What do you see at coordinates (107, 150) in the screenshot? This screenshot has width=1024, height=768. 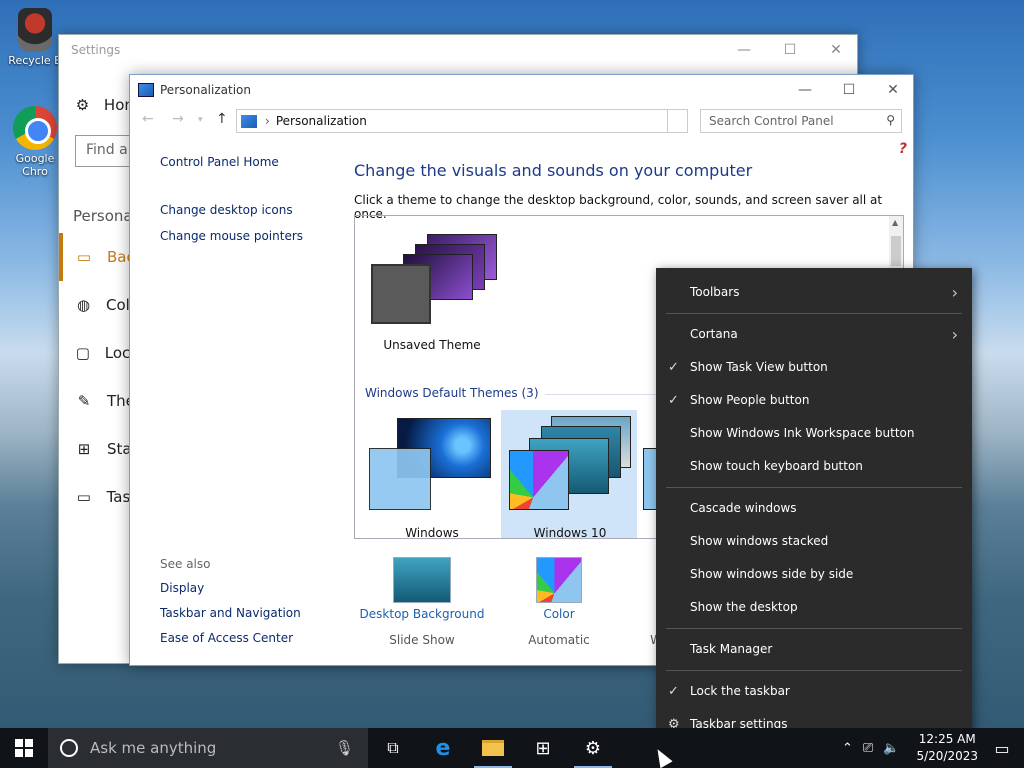 I see `settings-find-placeholder: Find a` at bounding box center [107, 150].